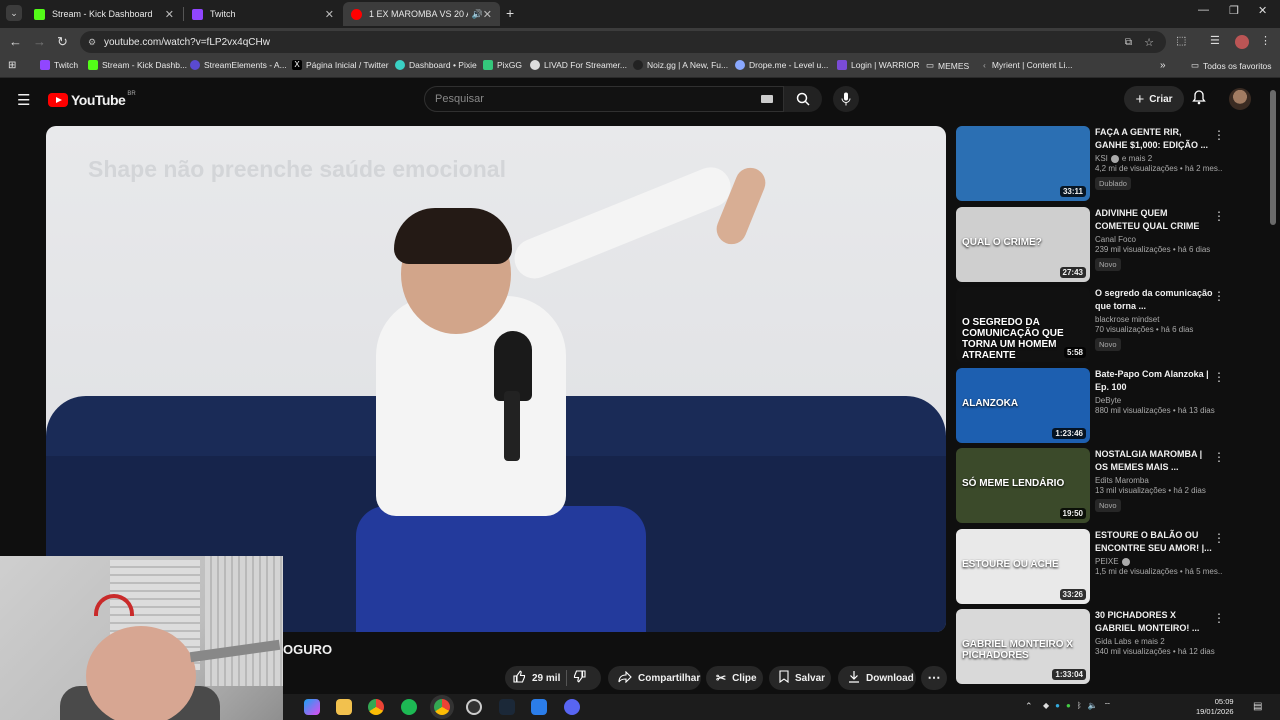  Describe the element at coordinates (1215, 707) in the screenshot. I see `clock: 05:09 19/01/2026` at that location.